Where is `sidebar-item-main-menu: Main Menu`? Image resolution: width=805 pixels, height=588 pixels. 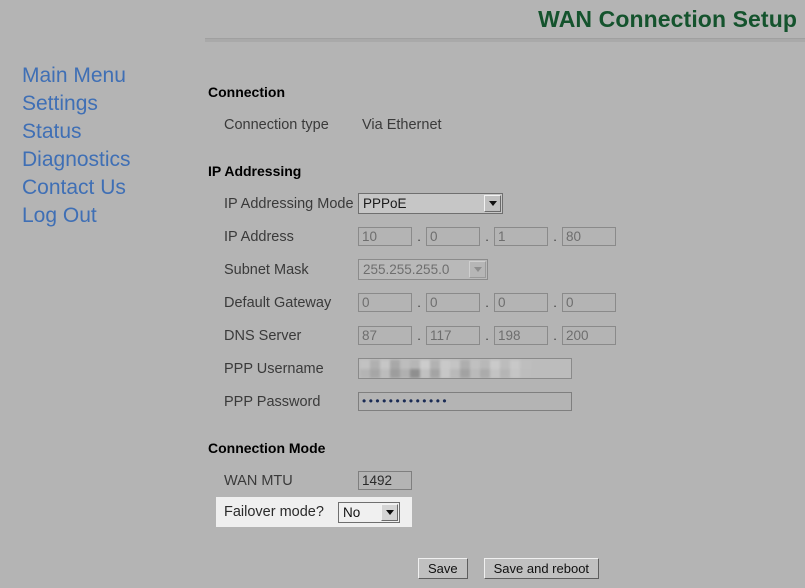 sidebar-item-main-menu: Main Menu is located at coordinates (107, 76).